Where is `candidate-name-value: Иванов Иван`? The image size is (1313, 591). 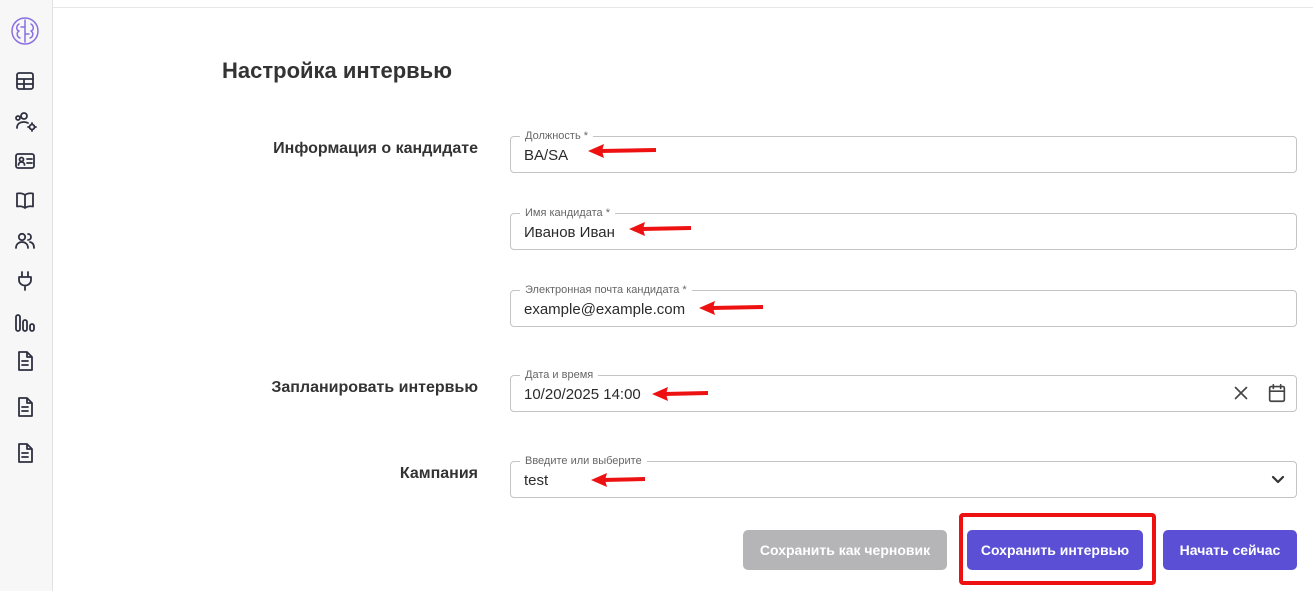 candidate-name-value: Иванов Иван is located at coordinates (569, 232).